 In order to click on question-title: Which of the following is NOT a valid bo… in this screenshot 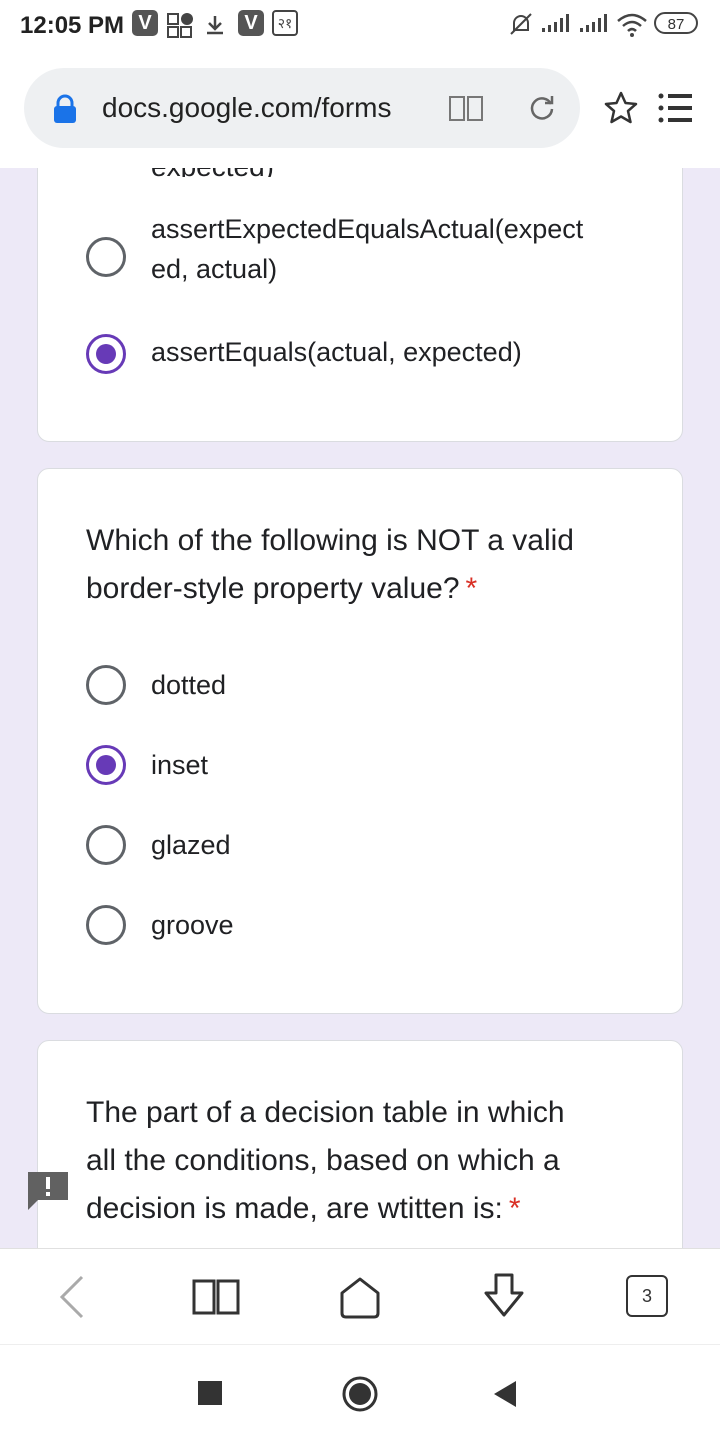, I will do `click(330, 564)`.